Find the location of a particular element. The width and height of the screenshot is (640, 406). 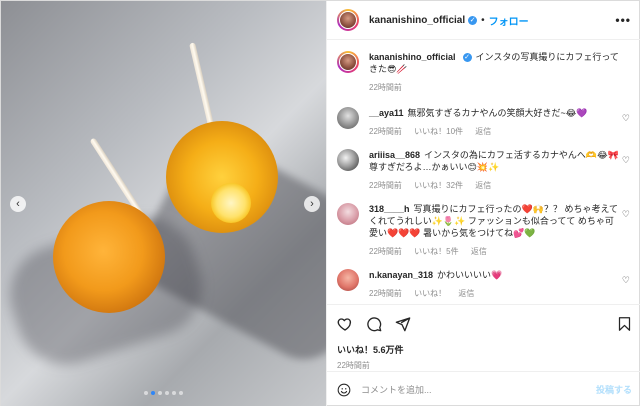

comment-username: n.kanayan_318 is located at coordinates (401, 275).